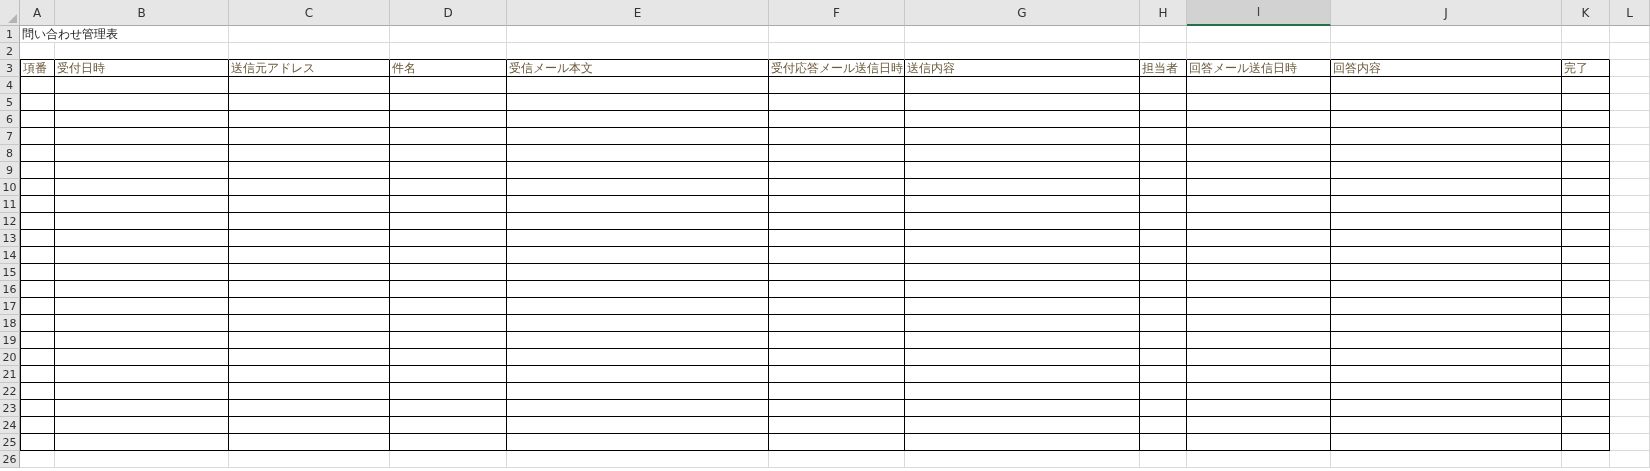  I want to click on table-header-cell: 件名, so click(448, 68).